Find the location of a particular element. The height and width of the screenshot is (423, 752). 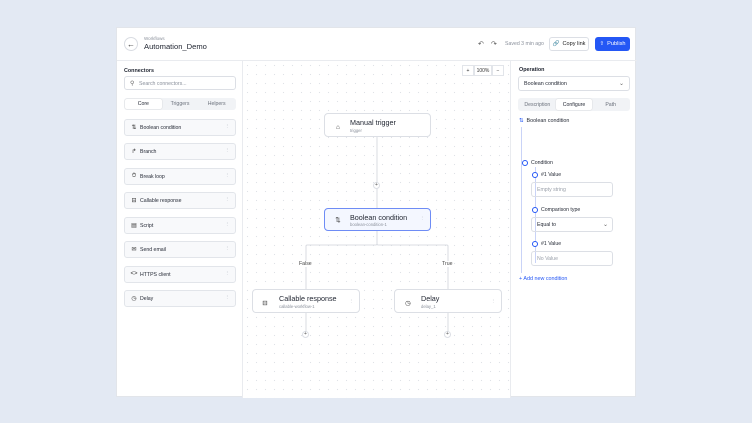

zoom-level: 100% is located at coordinates (483, 70).